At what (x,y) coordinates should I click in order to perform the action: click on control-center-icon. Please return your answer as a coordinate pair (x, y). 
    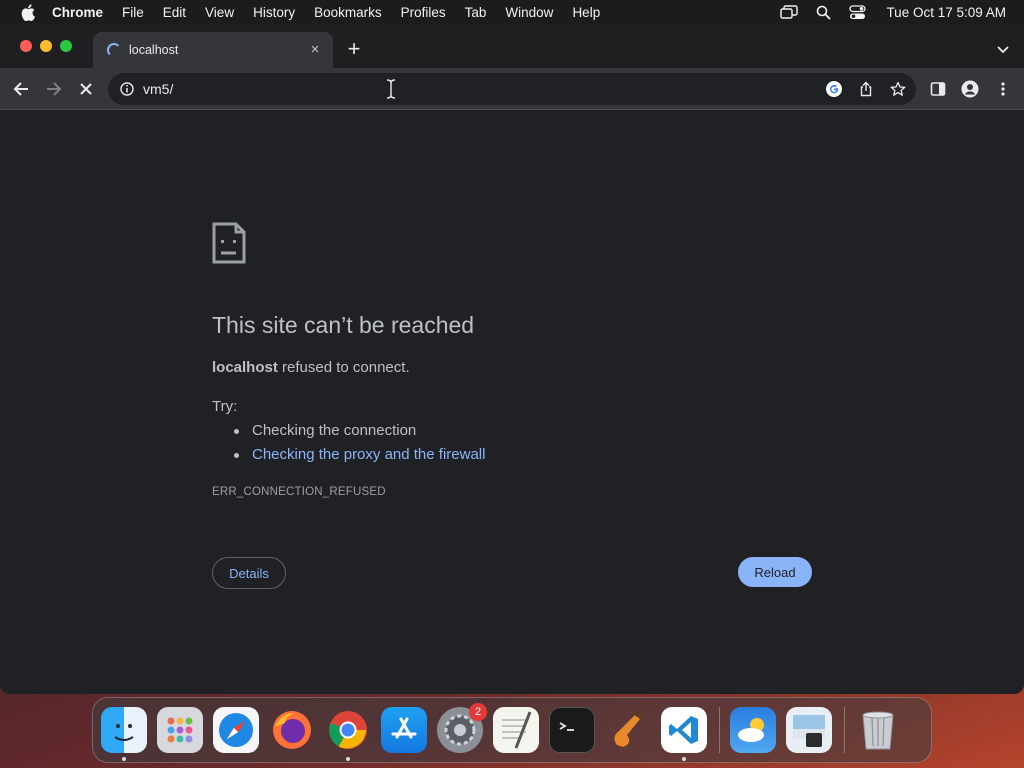
    Looking at the image, I should click on (857, 12).